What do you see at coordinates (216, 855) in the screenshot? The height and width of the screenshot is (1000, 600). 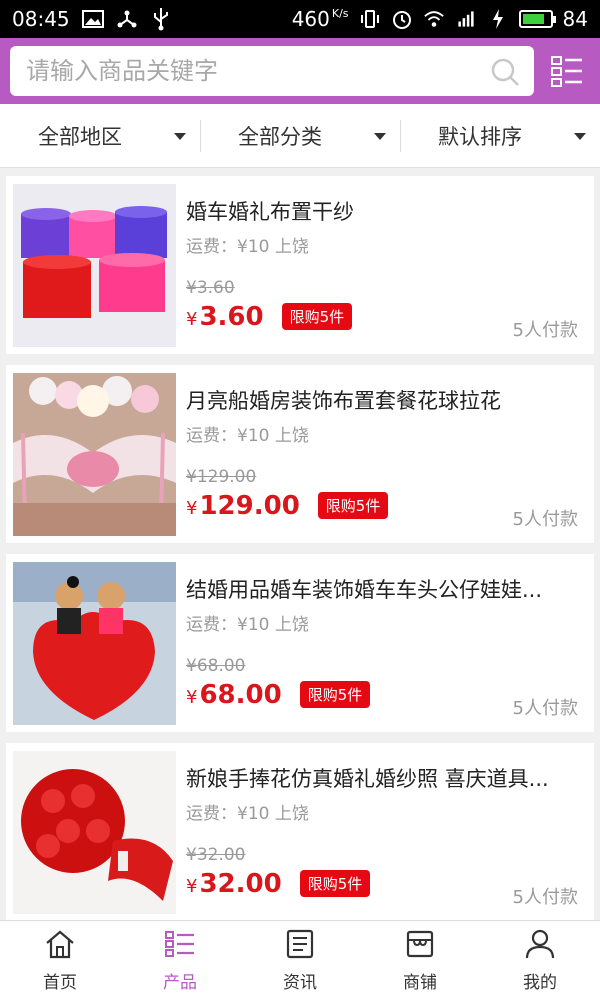 I see `original-price: ¥32.00` at bounding box center [216, 855].